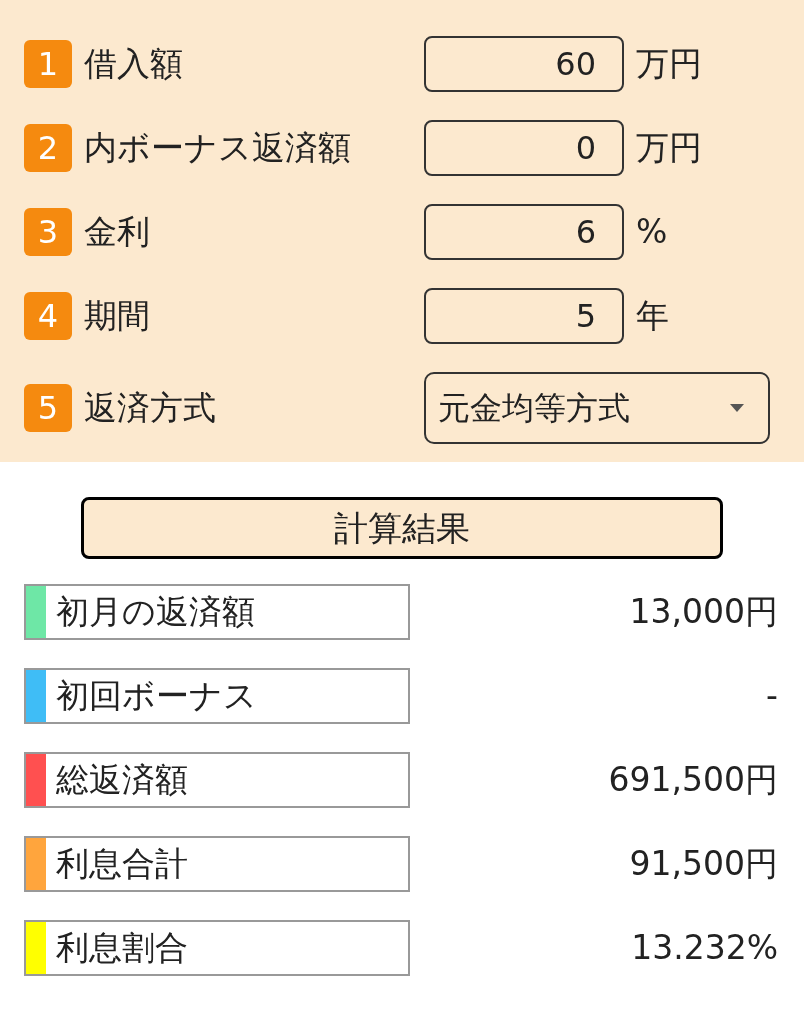  Describe the element at coordinates (772, 696) in the screenshot. I see `result-value: -` at that location.